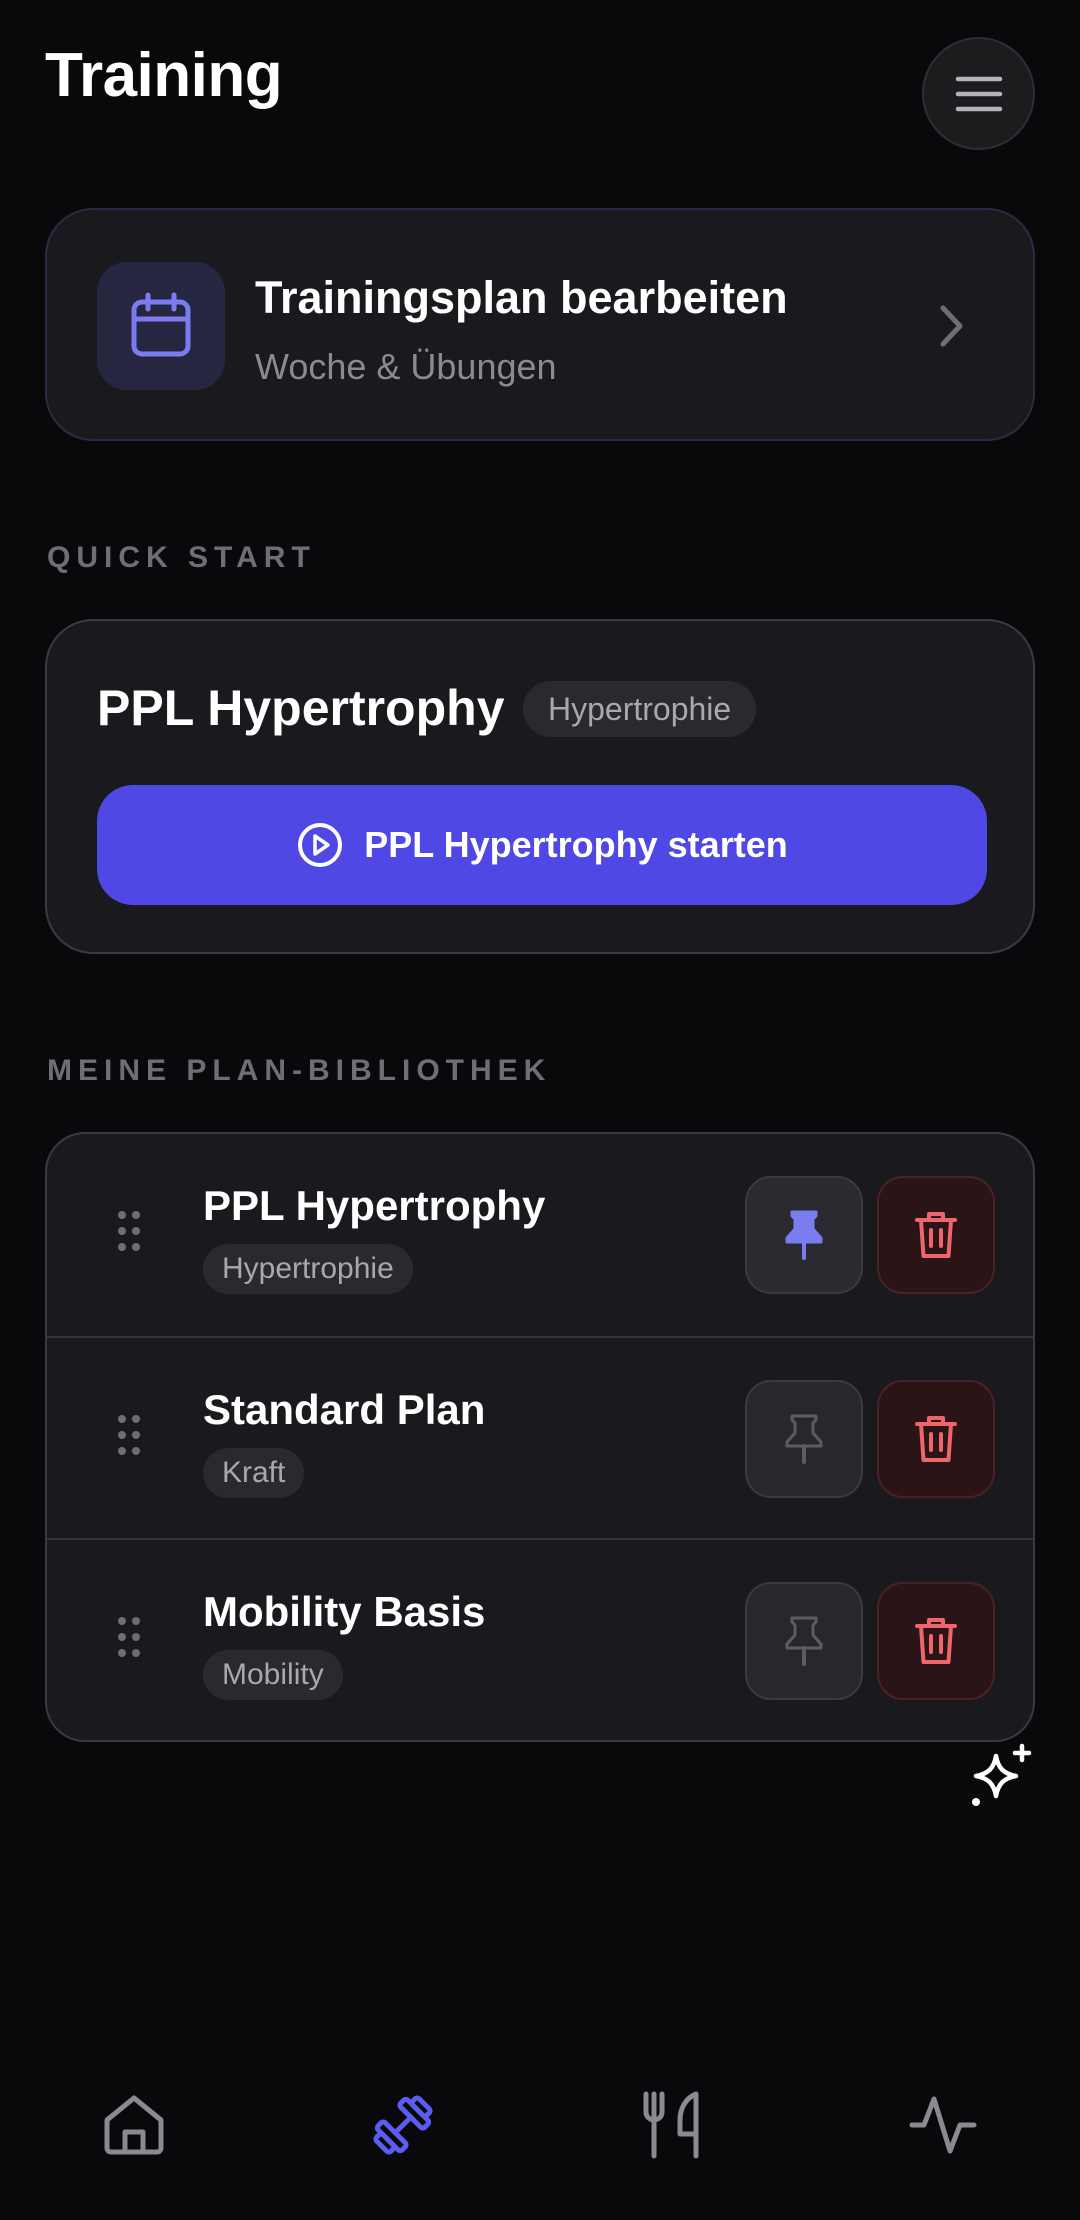  I want to click on nav-activity, so click(943, 2125).